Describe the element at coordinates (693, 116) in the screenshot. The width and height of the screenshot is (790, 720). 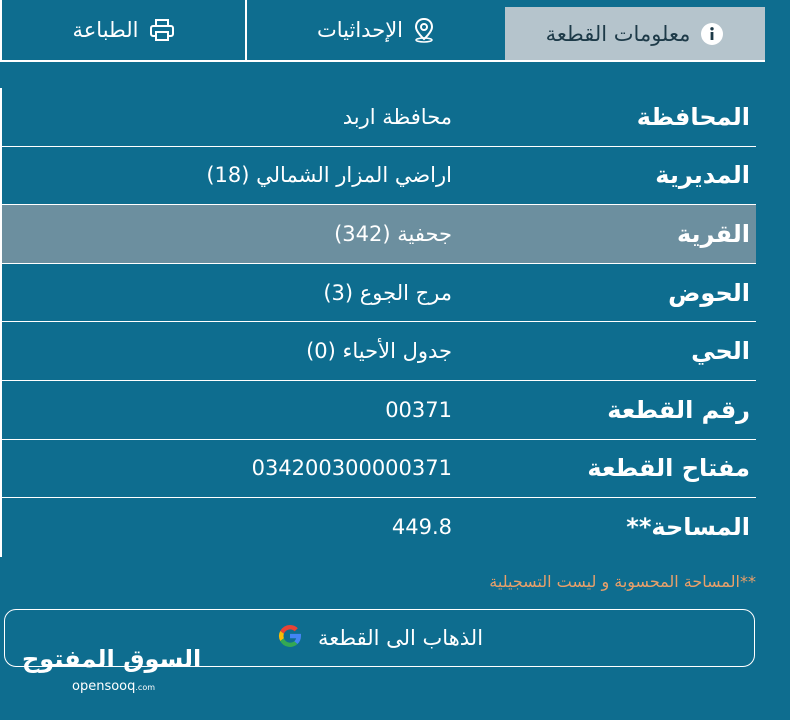
I see `row-label: المحافظة` at that location.